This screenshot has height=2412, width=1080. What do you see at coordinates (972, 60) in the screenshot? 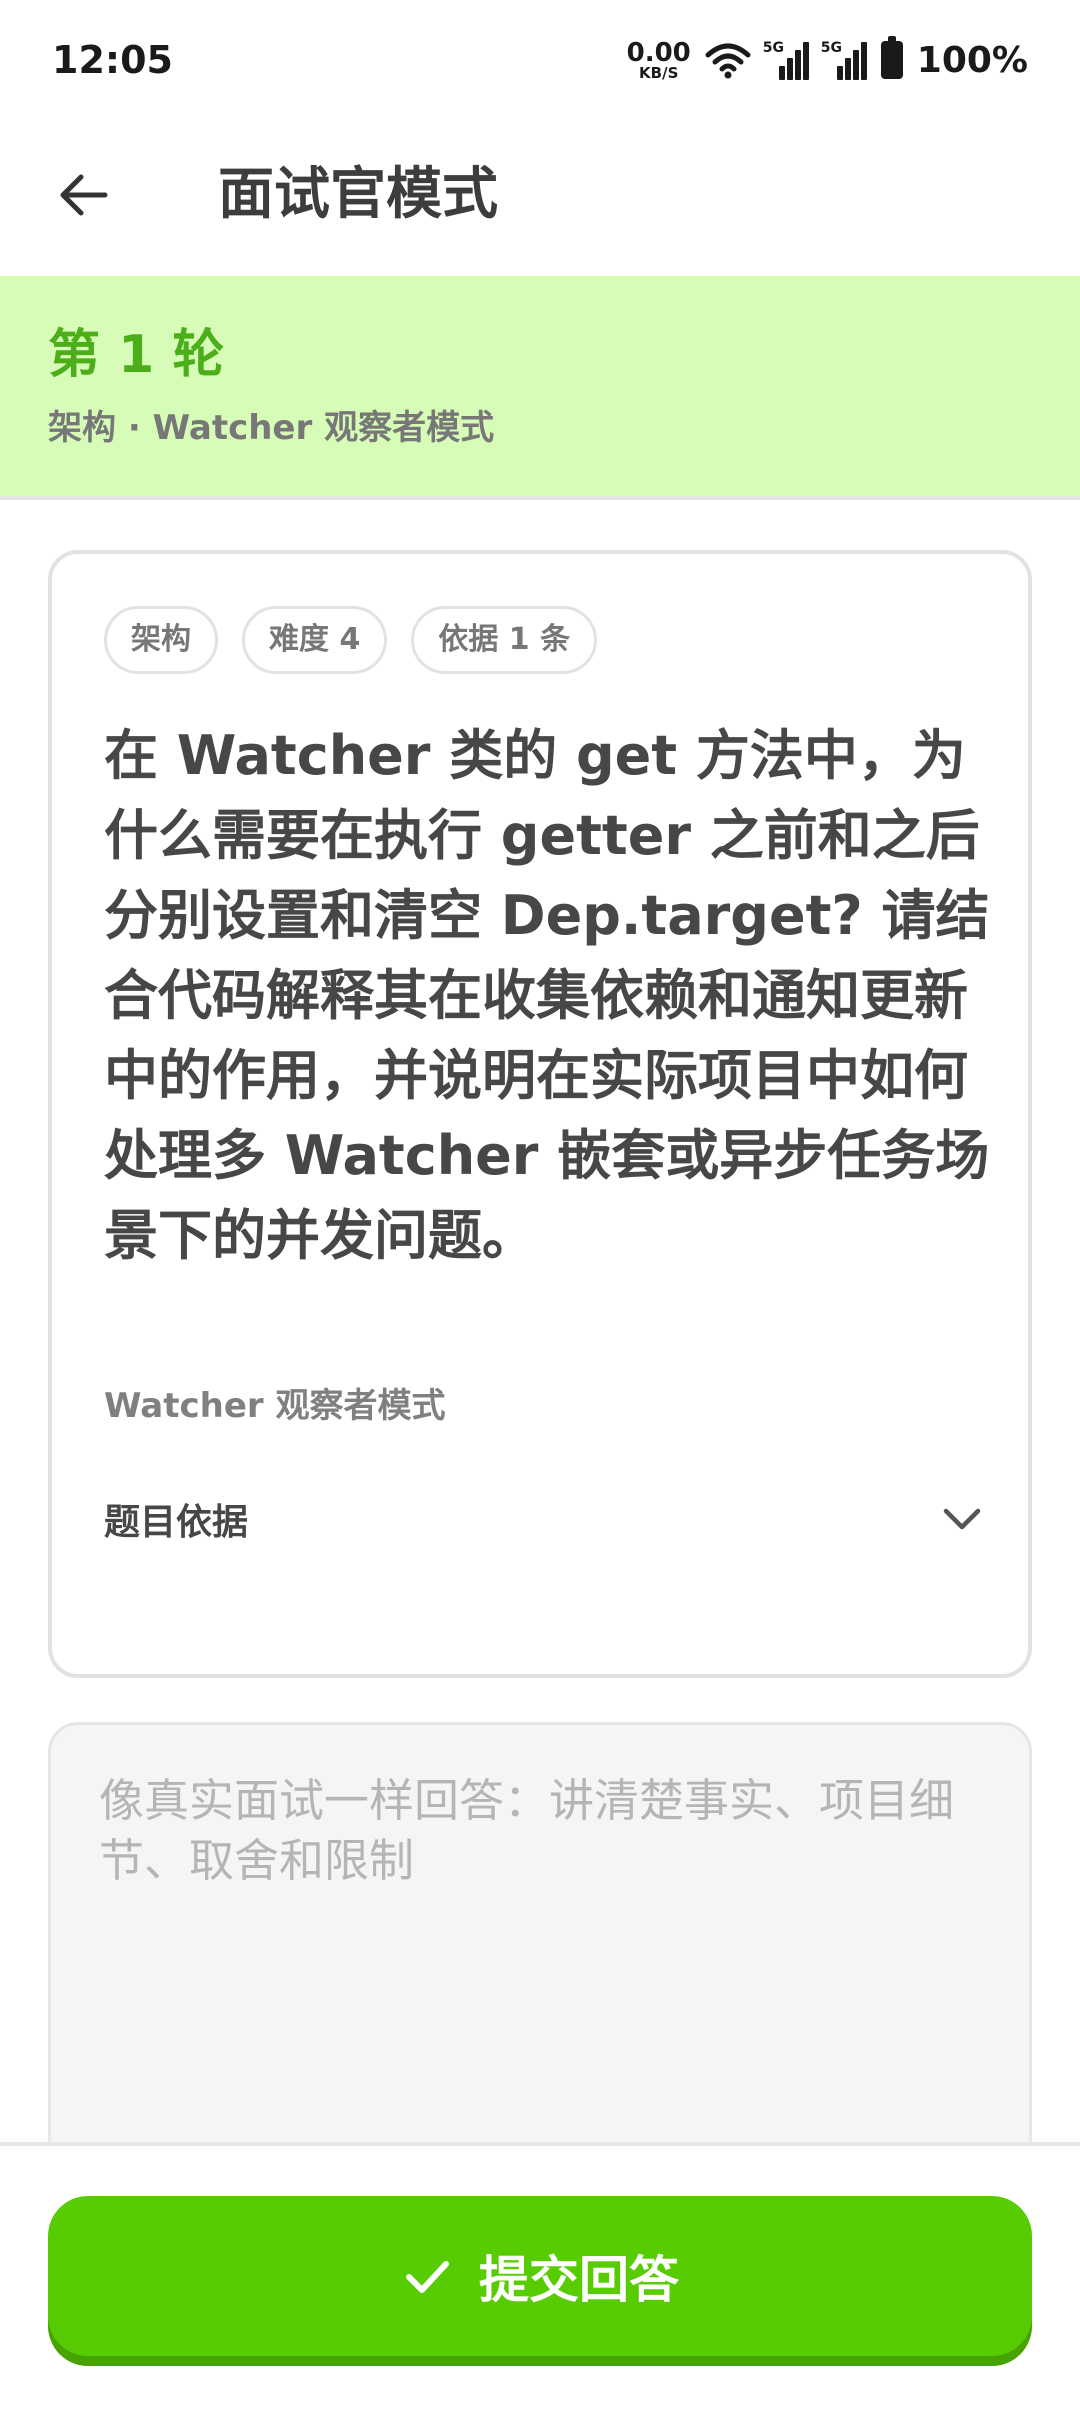
I see `battery-percentage: 100%` at bounding box center [972, 60].